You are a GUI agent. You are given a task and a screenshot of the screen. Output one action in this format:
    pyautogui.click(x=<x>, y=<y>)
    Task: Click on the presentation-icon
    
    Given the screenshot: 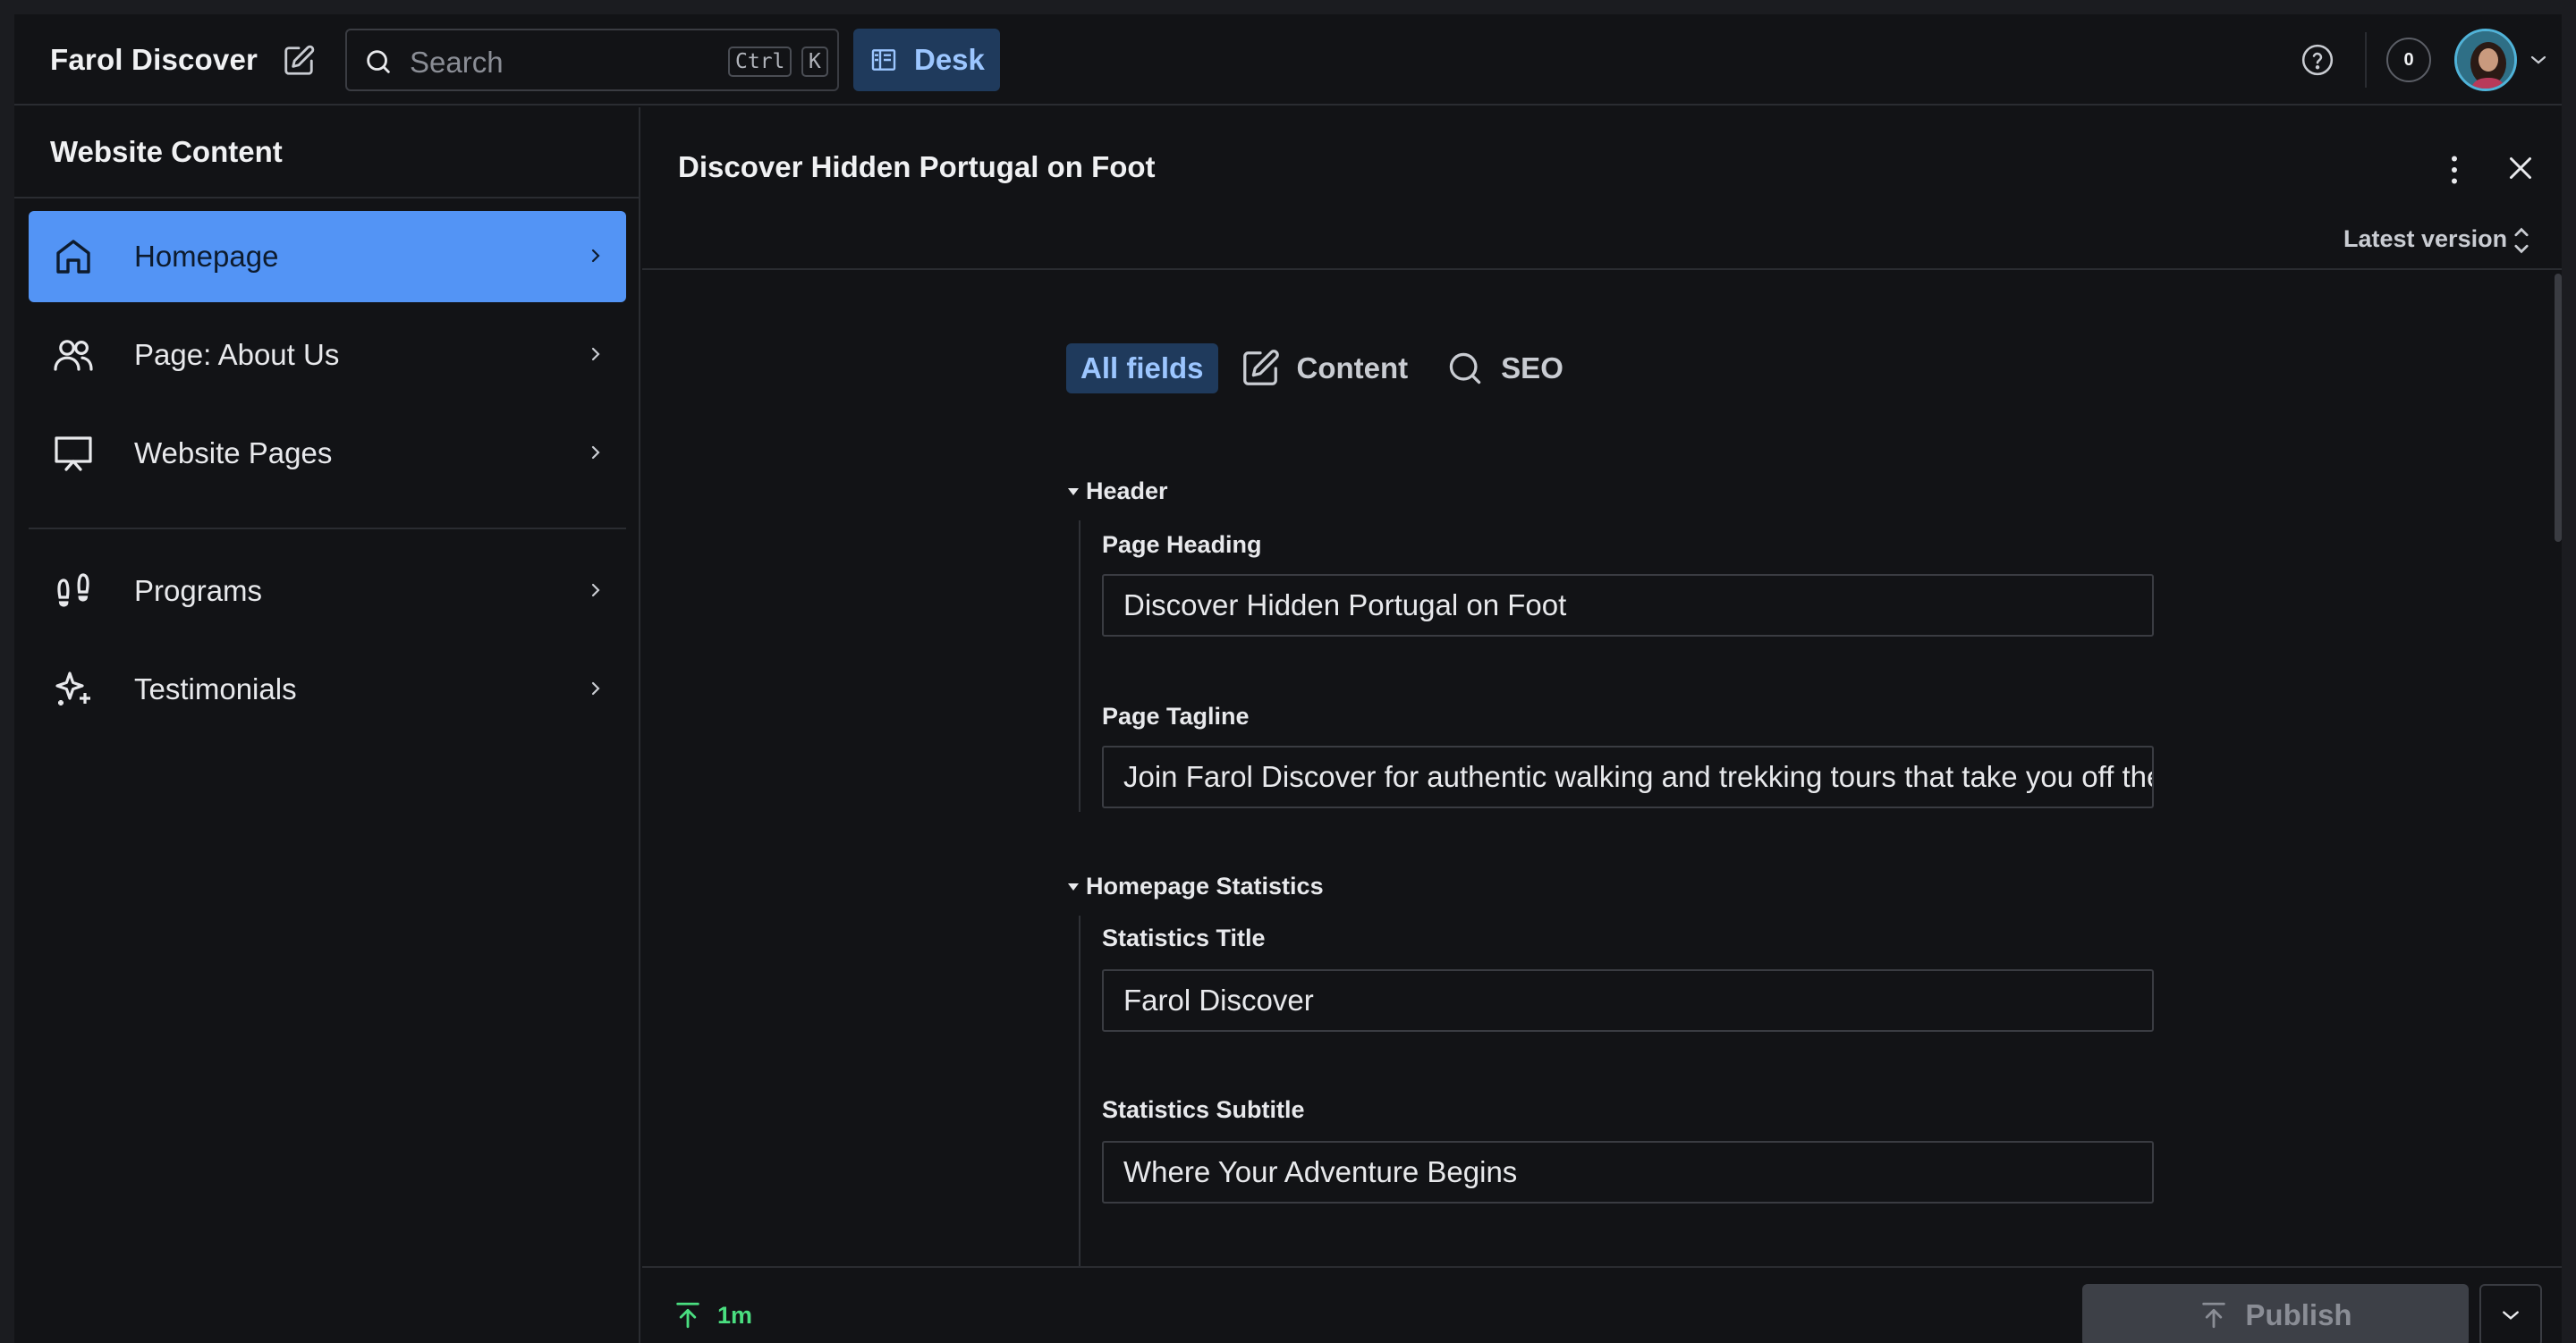 What is the action you would take?
    pyautogui.click(x=73, y=453)
    